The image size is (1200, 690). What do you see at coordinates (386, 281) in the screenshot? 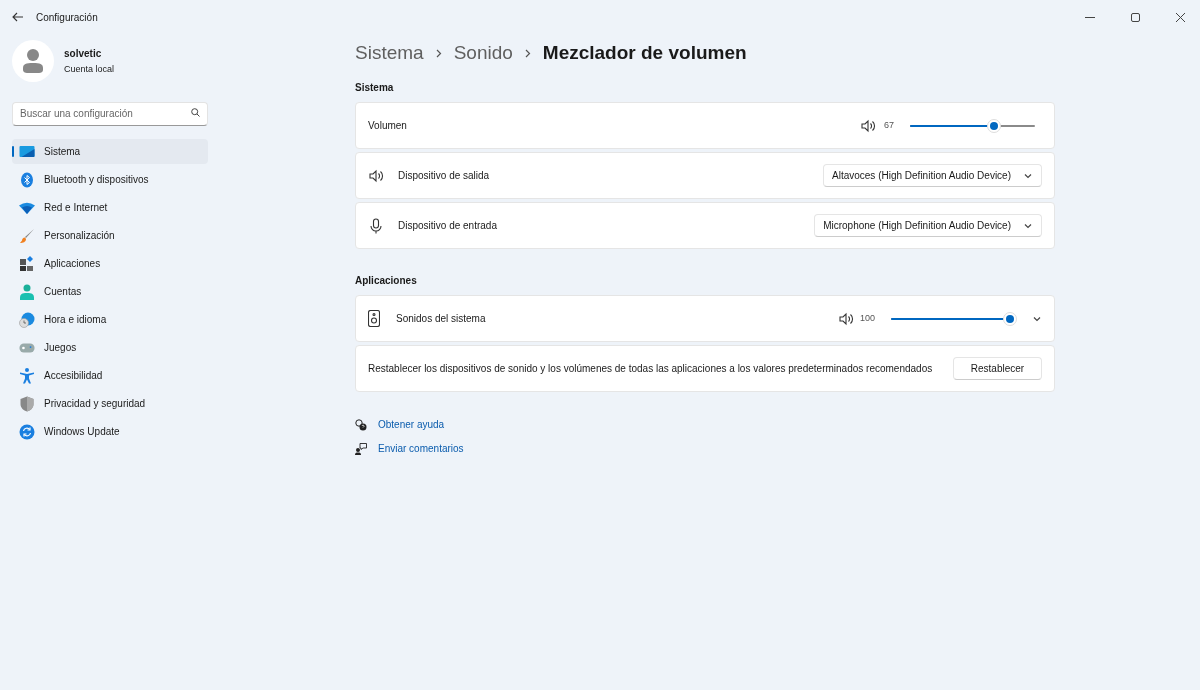
I see `section-heading: Aplicaciones` at bounding box center [386, 281].